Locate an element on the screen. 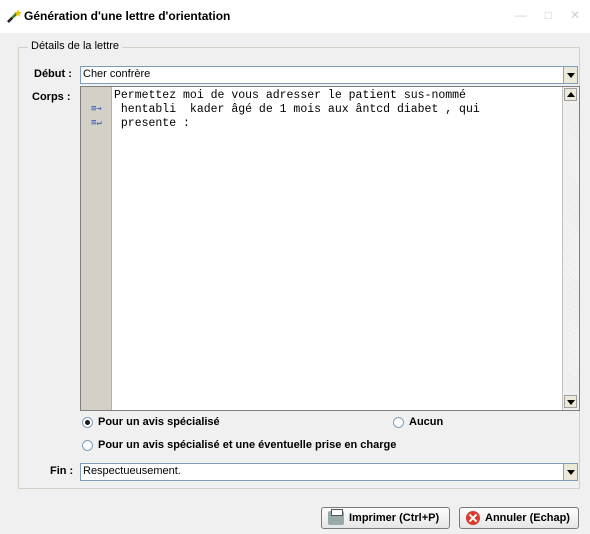 Image resolution: width=590 pixels, height=534 pixels. cancel-button-label: Annuler (Echap) is located at coordinates (527, 518).